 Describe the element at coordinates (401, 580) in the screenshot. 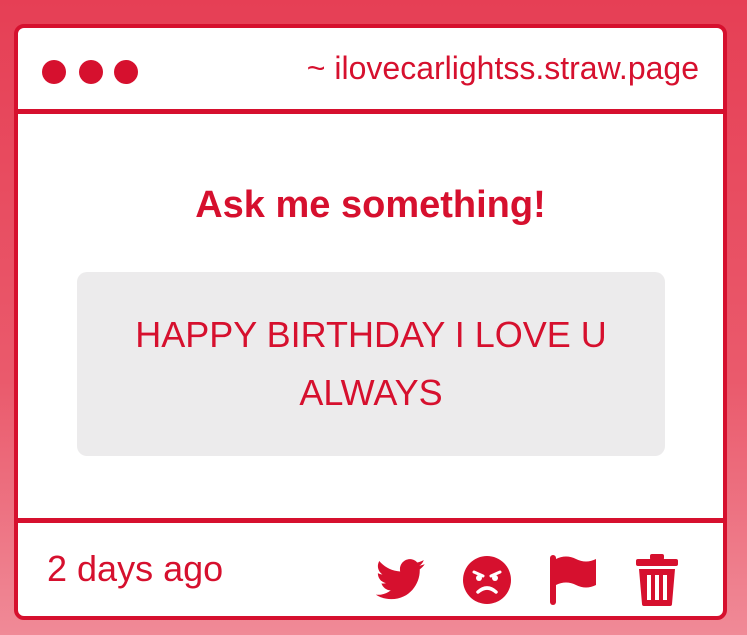

I see `twitter-icon` at that location.